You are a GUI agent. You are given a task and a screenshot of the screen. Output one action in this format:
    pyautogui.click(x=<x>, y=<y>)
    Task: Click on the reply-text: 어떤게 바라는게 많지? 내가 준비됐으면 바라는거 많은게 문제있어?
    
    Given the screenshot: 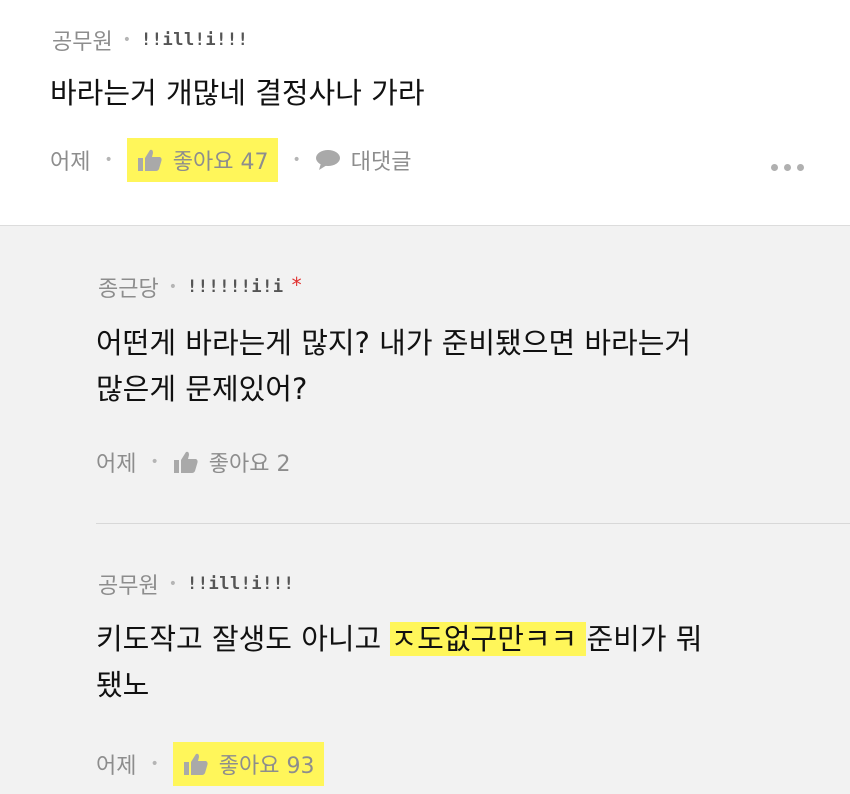 What is the action you would take?
    pyautogui.click(x=393, y=366)
    